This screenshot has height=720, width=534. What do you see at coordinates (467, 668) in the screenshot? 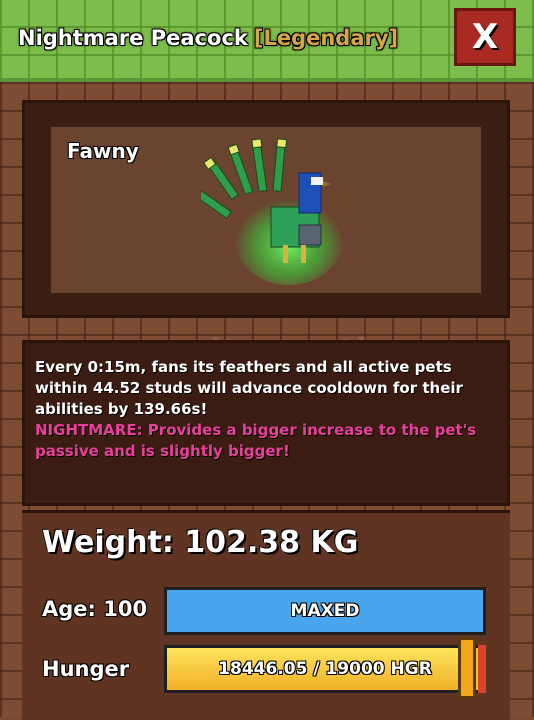
I see `hunger-marker` at bounding box center [467, 668].